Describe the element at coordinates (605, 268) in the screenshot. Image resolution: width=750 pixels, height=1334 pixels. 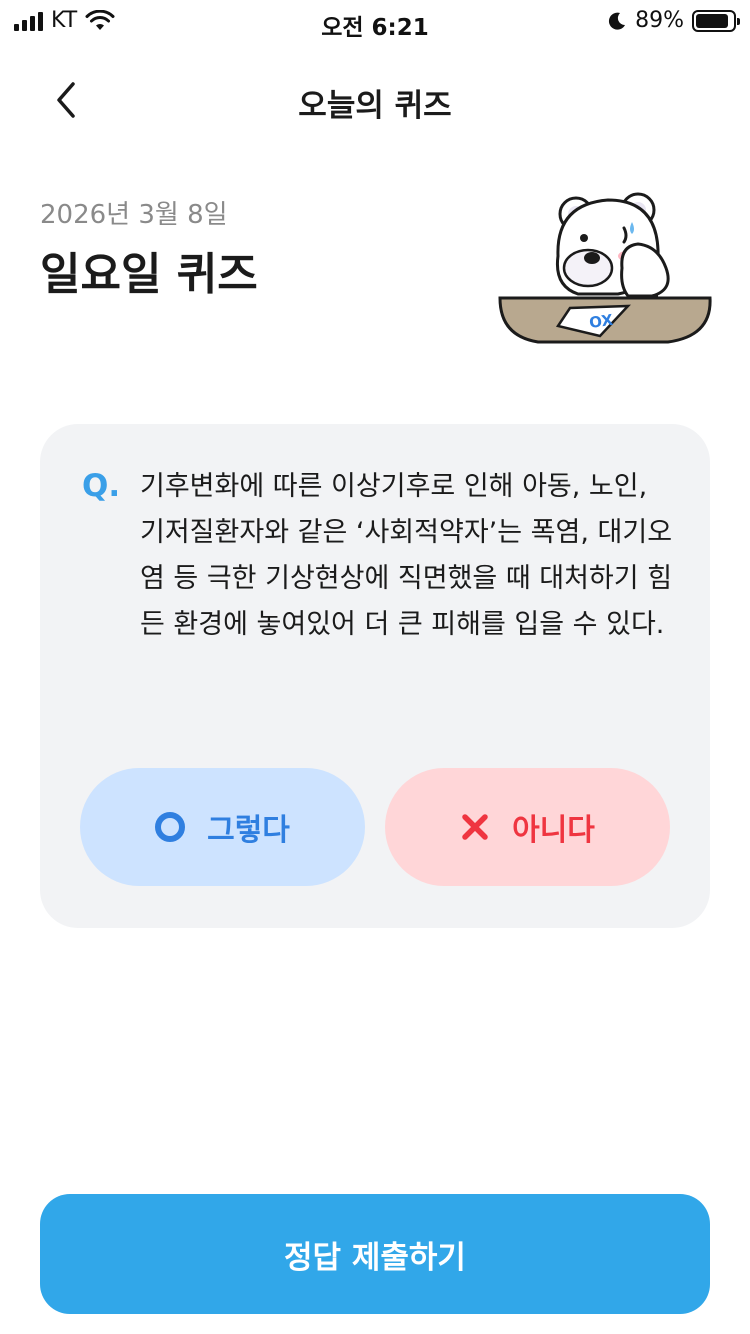
I see `bear-mascot-ox-icon: OX` at that location.